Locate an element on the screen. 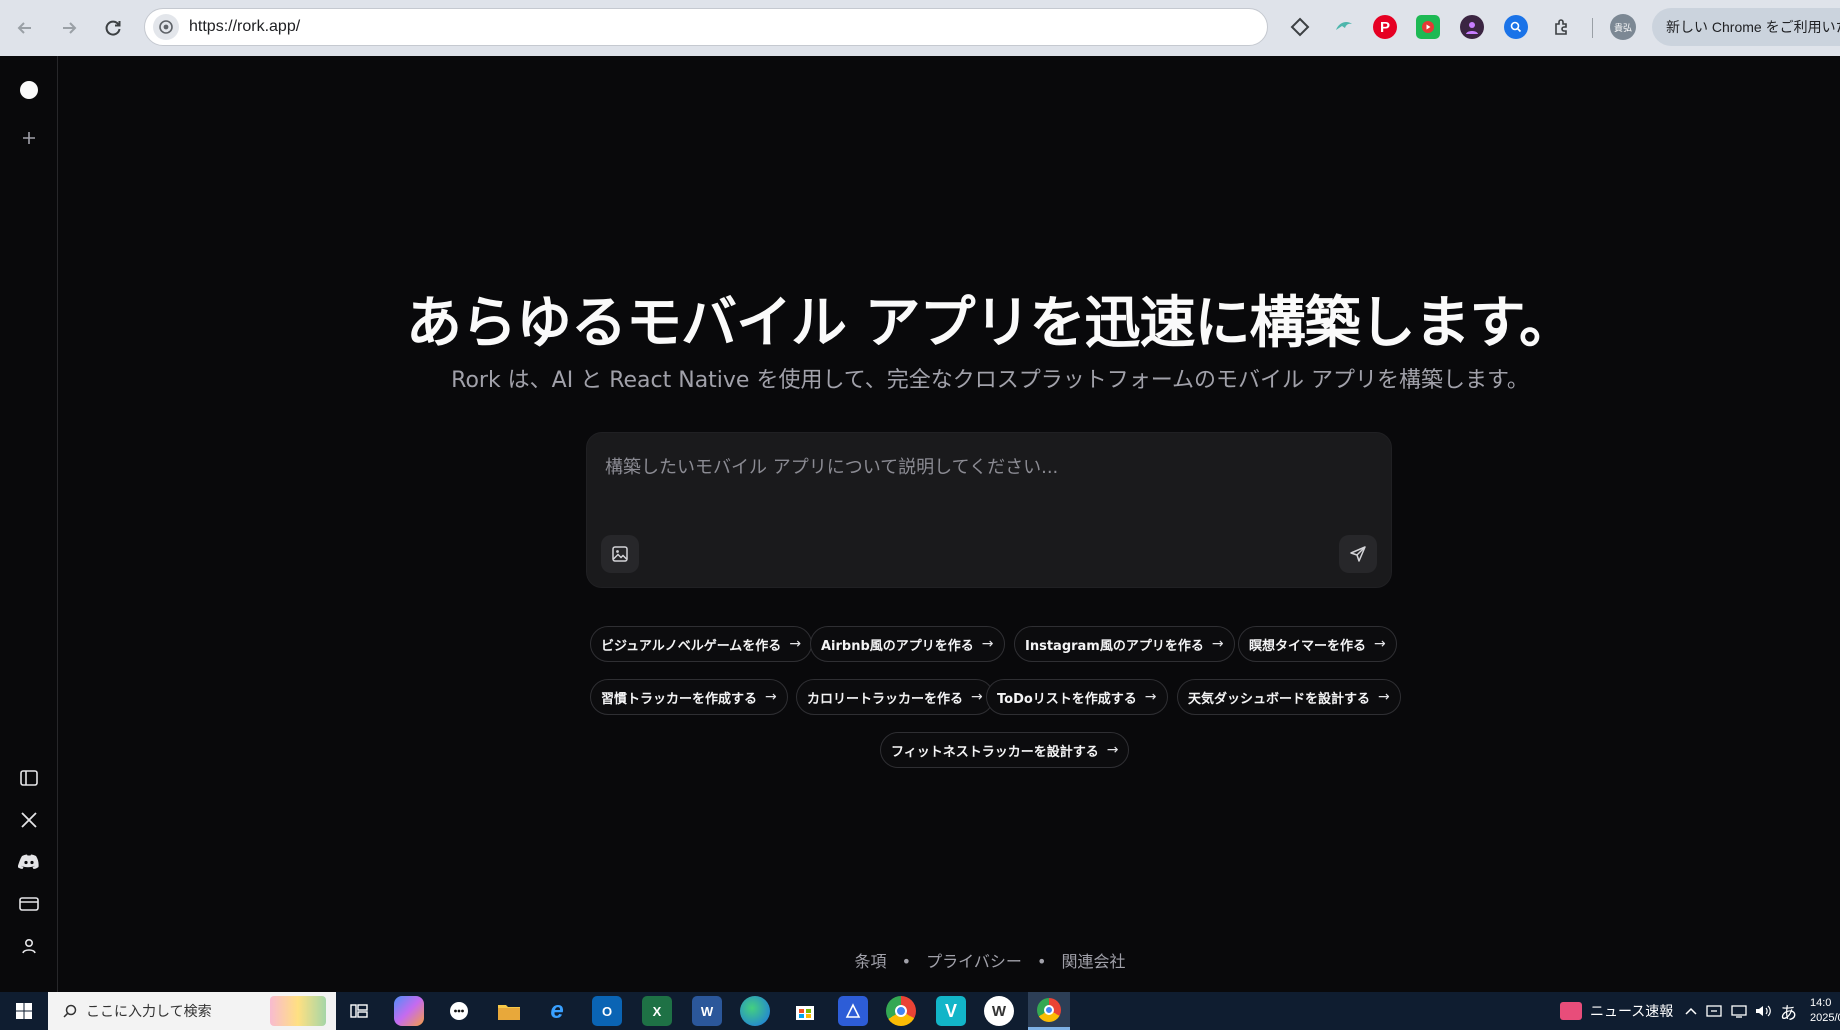 The height and width of the screenshot is (1030, 1840). toolbar-divider is located at coordinates (1592, 28).